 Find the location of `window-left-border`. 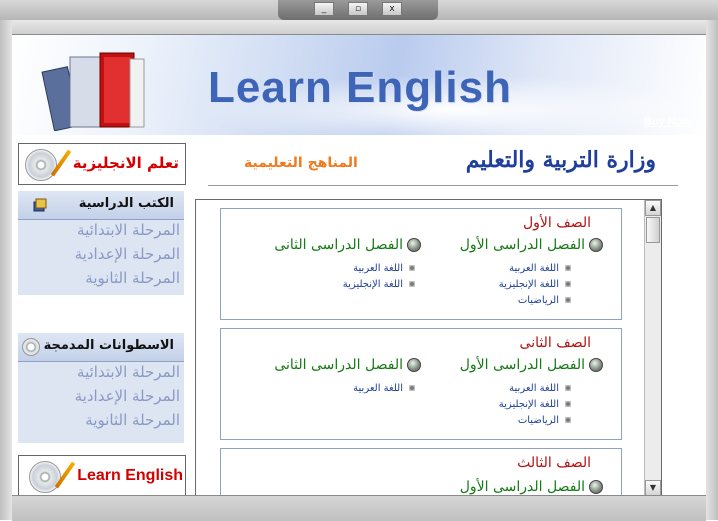

window-left-border is located at coordinates (6, 270).